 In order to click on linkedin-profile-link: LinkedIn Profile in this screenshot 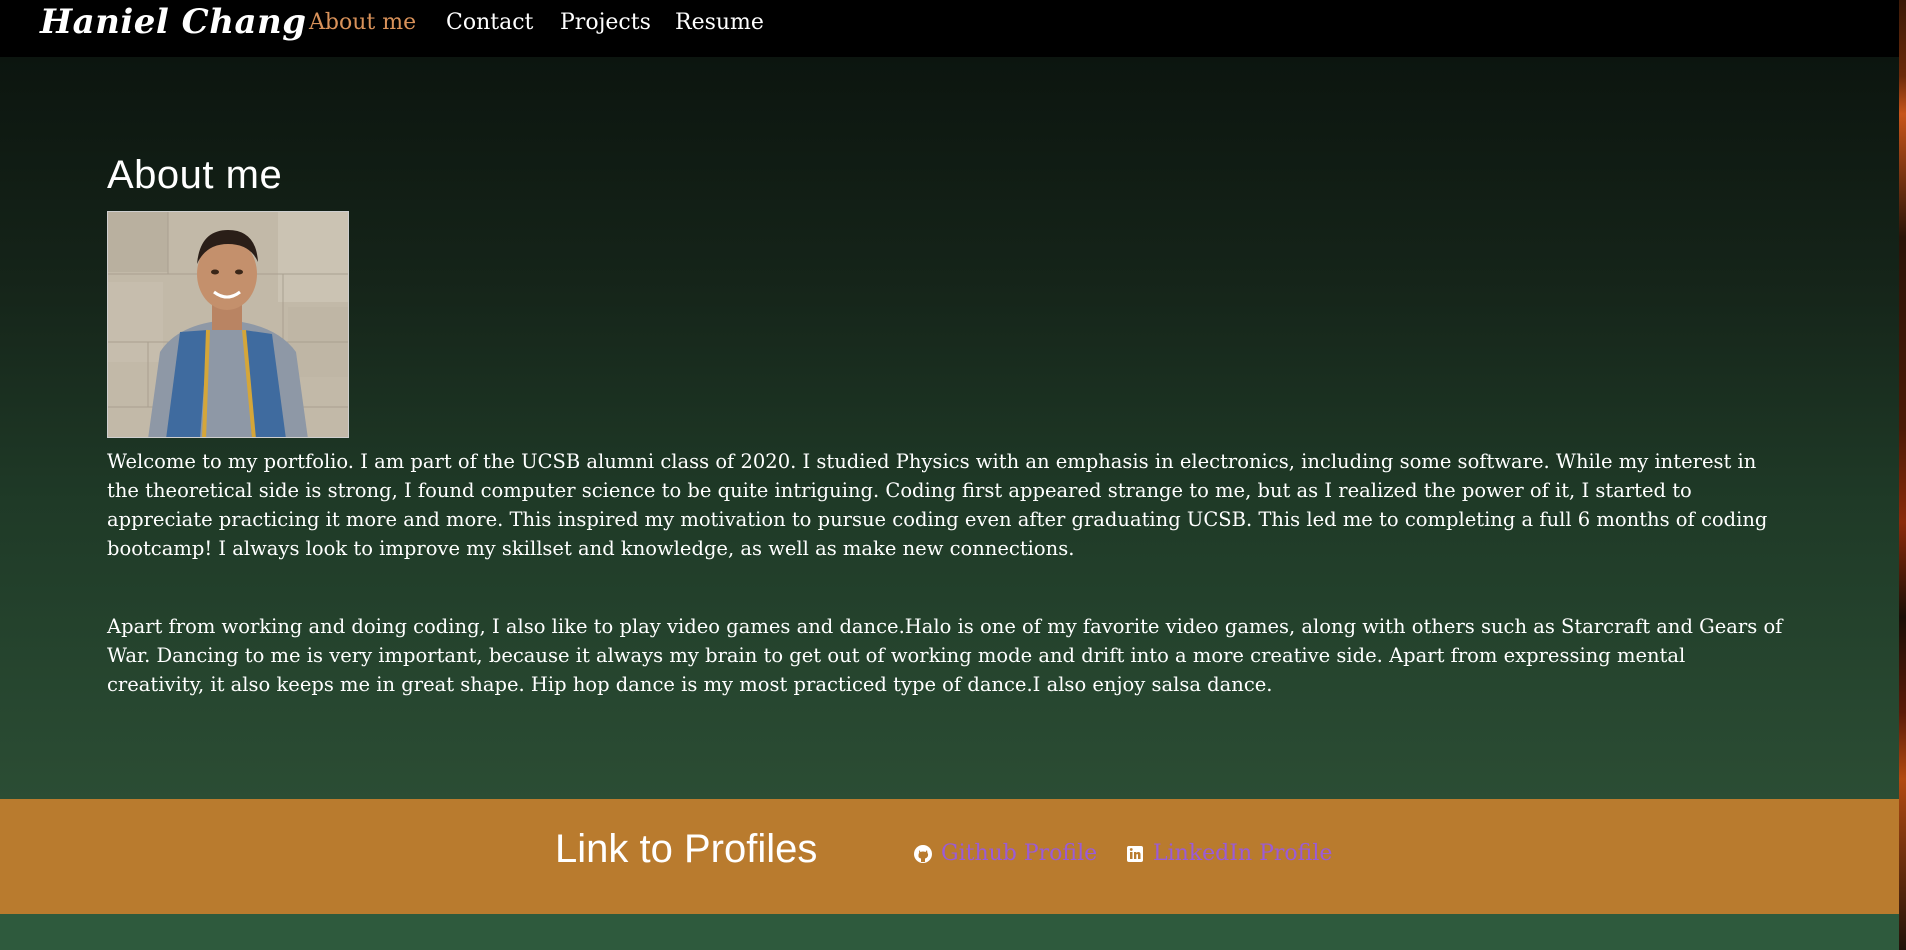, I will do `click(1228, 853)`.